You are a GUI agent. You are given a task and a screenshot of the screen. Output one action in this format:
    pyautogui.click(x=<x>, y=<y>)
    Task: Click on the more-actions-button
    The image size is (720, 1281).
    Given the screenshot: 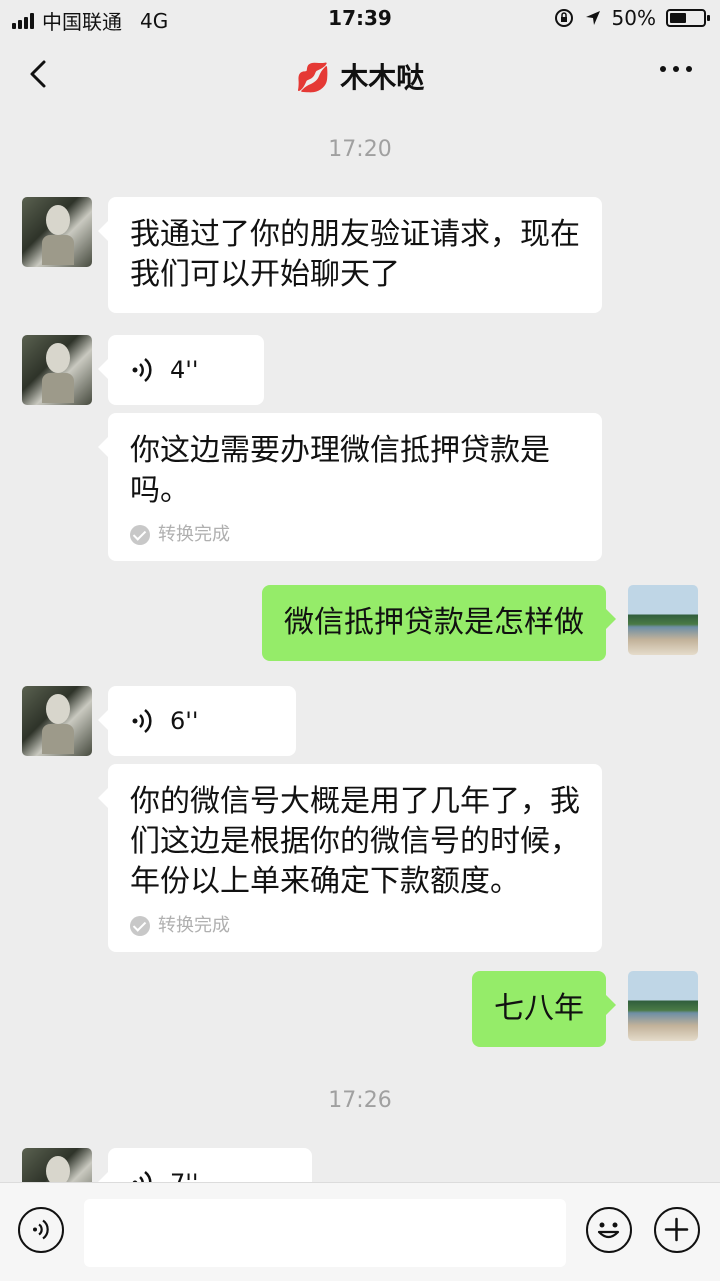 What is the action you would take?
    pyautogui.click(x=677, y=1230)
    